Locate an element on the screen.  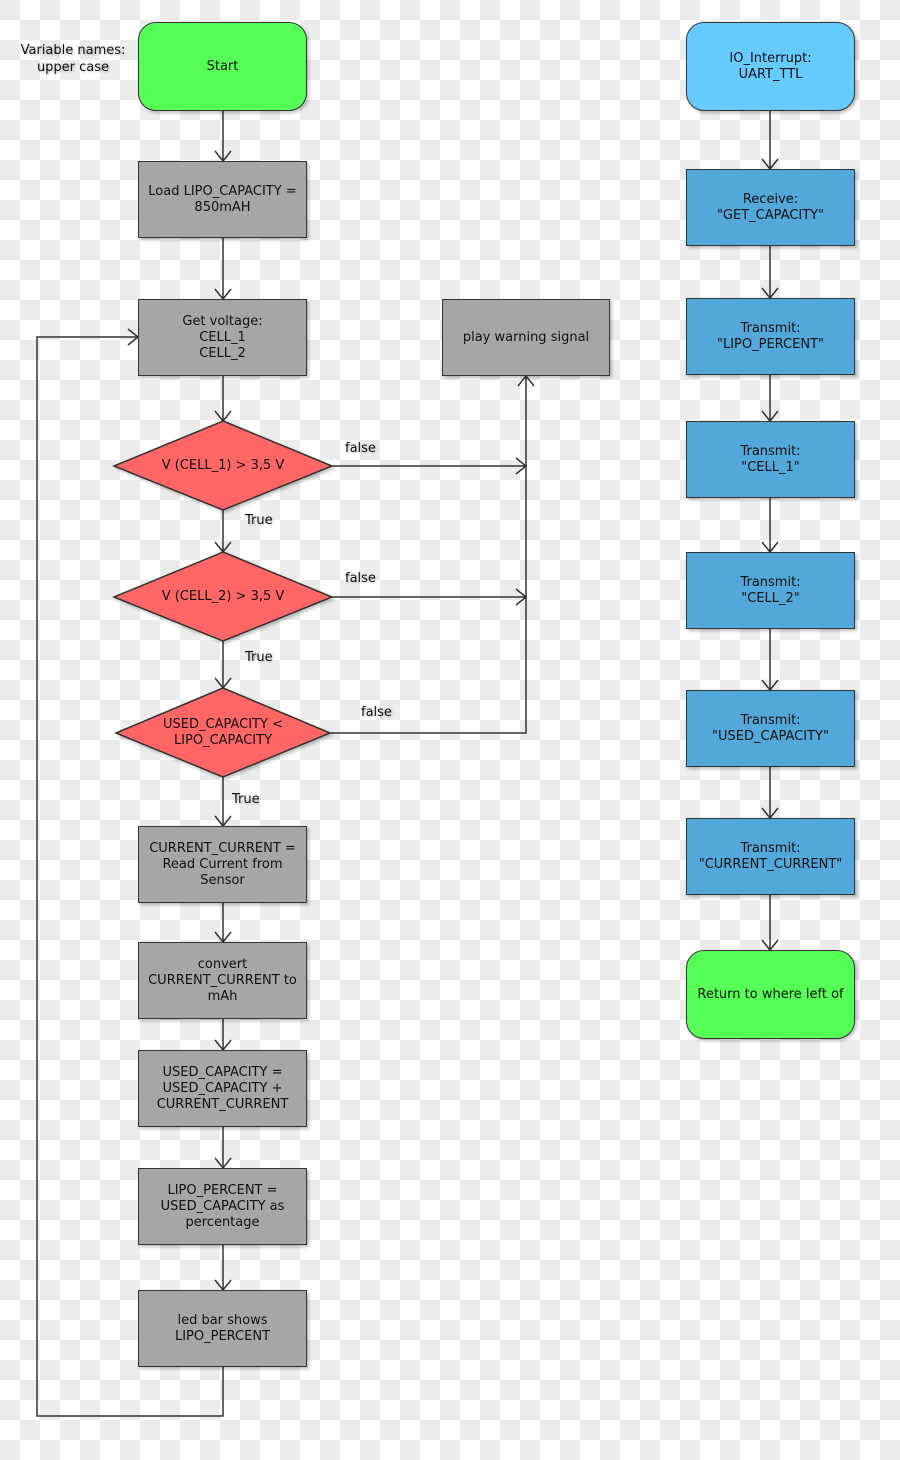
arrow-update-to-percent is located at coordinates (223, 1148).